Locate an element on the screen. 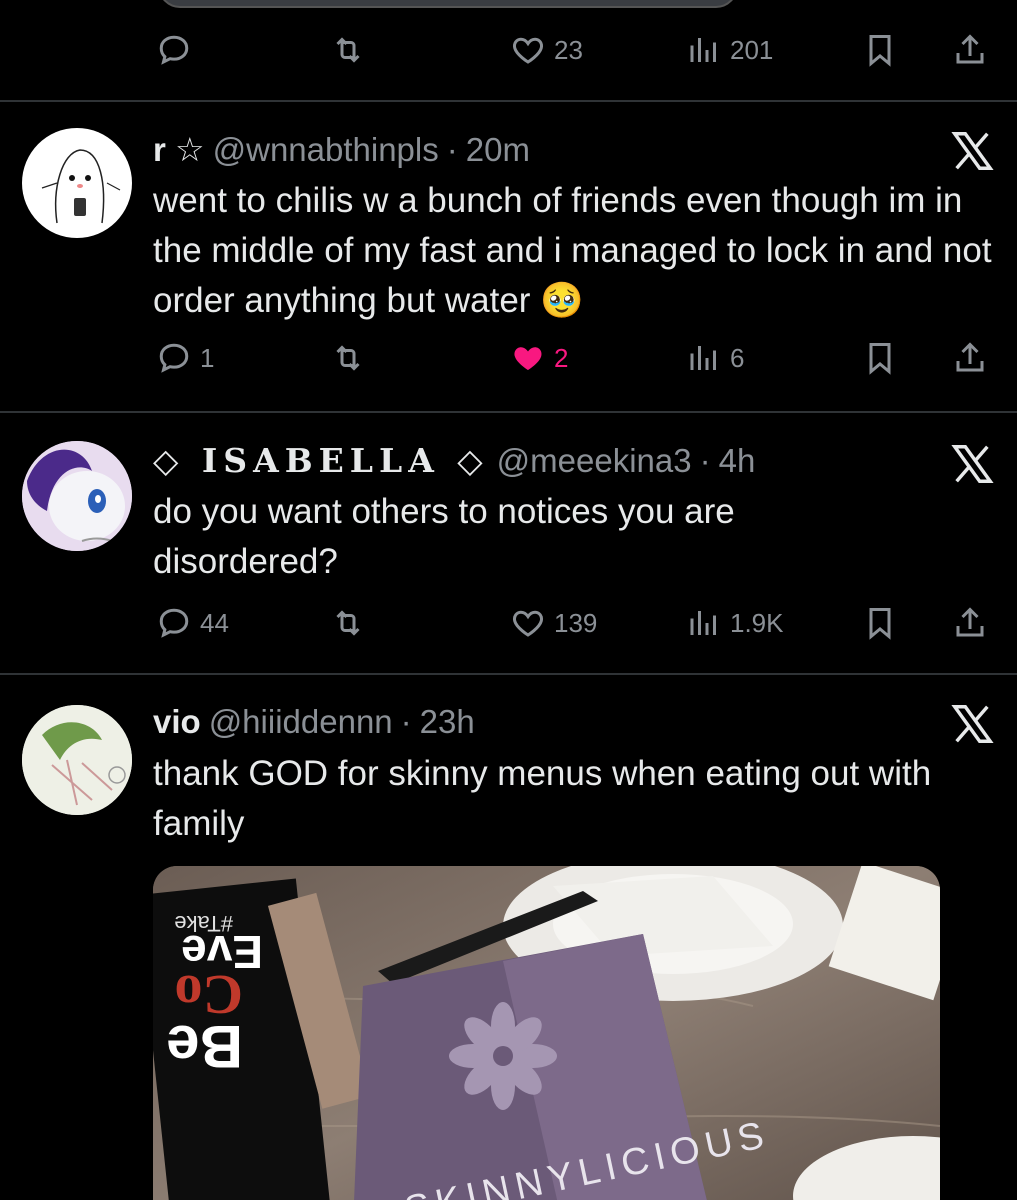 This screenshot has height=1200, width=1017. timestamp: 20m is located at coordinates (498, 150).